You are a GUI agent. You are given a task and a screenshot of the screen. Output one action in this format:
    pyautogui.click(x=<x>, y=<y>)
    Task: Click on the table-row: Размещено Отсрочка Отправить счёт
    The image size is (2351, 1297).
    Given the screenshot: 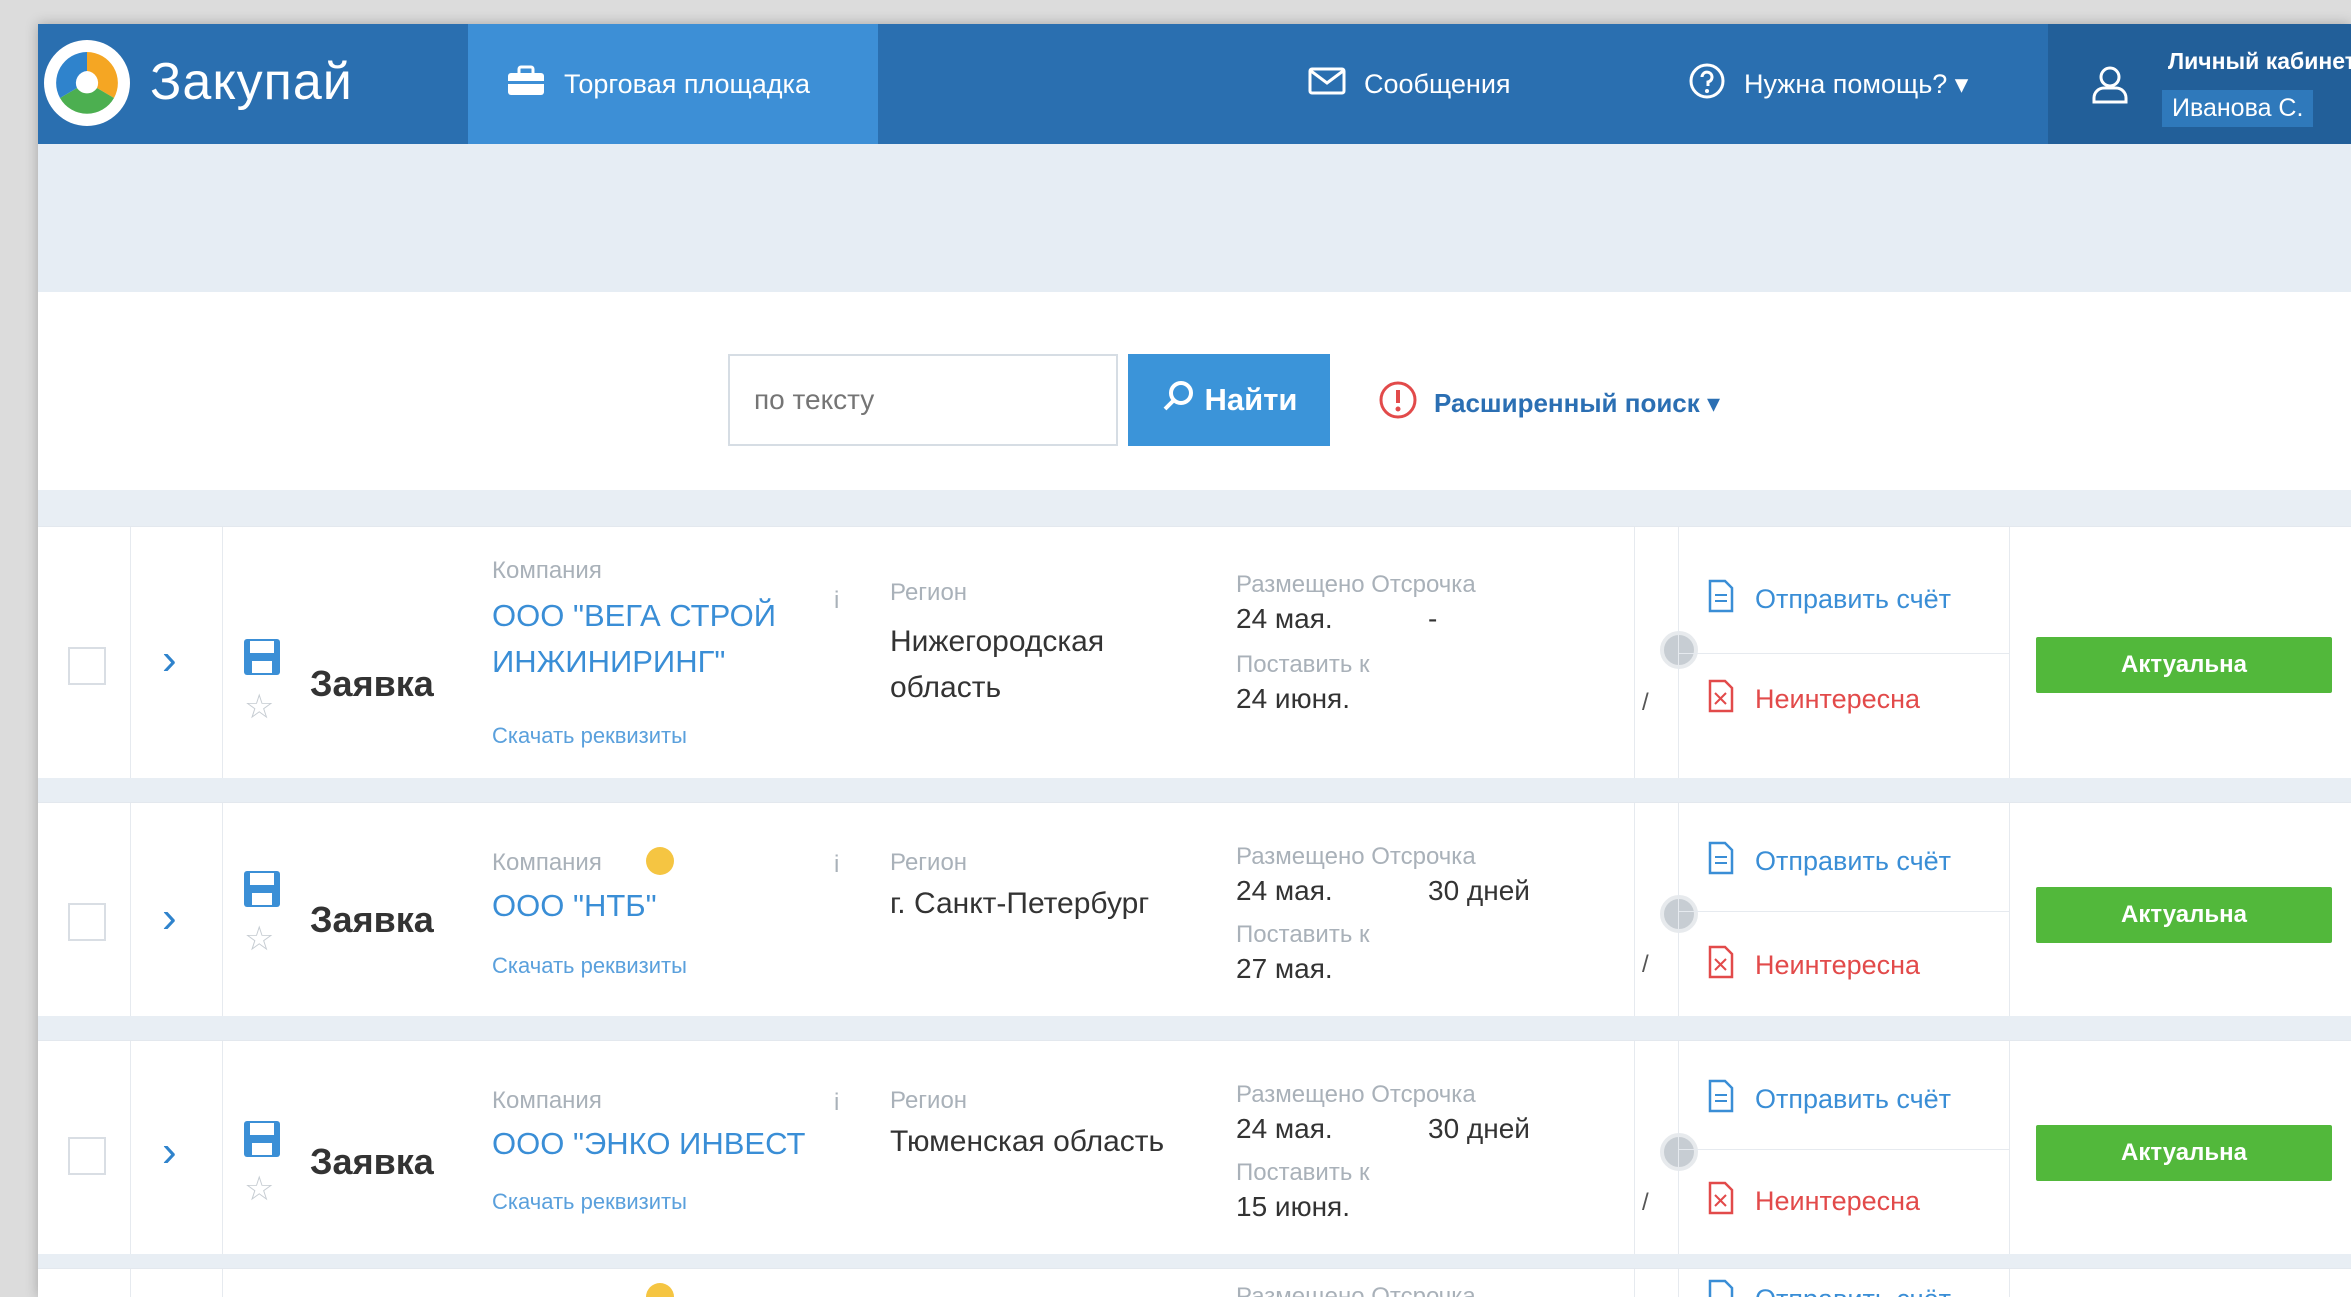 What is the action you would take?
    pyautogui.click(x=1194, y=1282)
    